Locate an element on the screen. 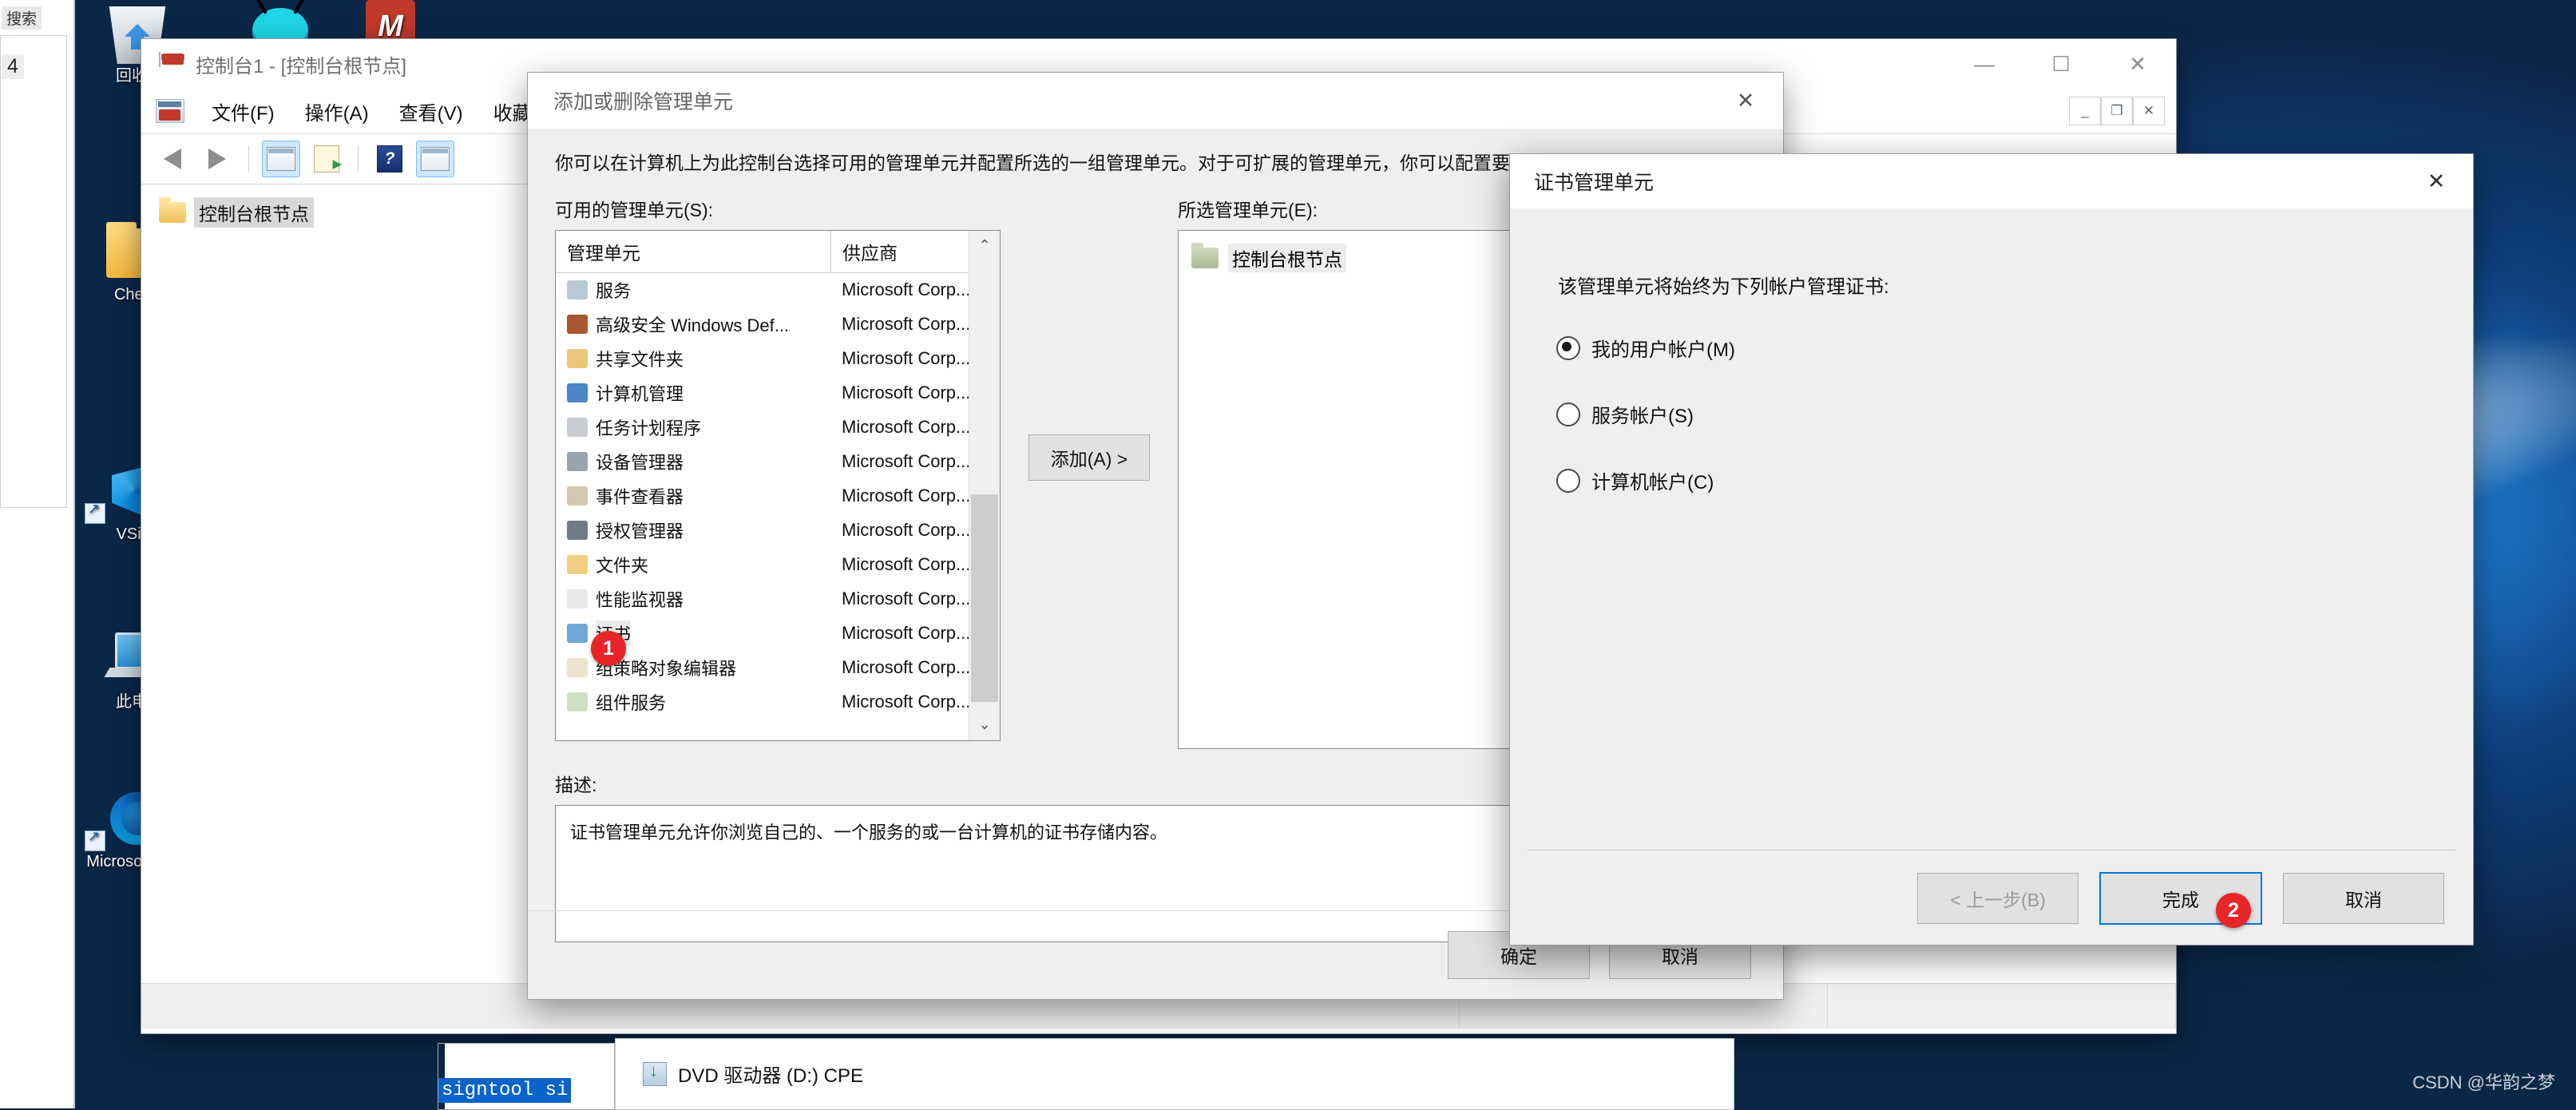  cert-dialog-titlebar: 证书管理单元 ✕ is located at coordinates (1991, 181).